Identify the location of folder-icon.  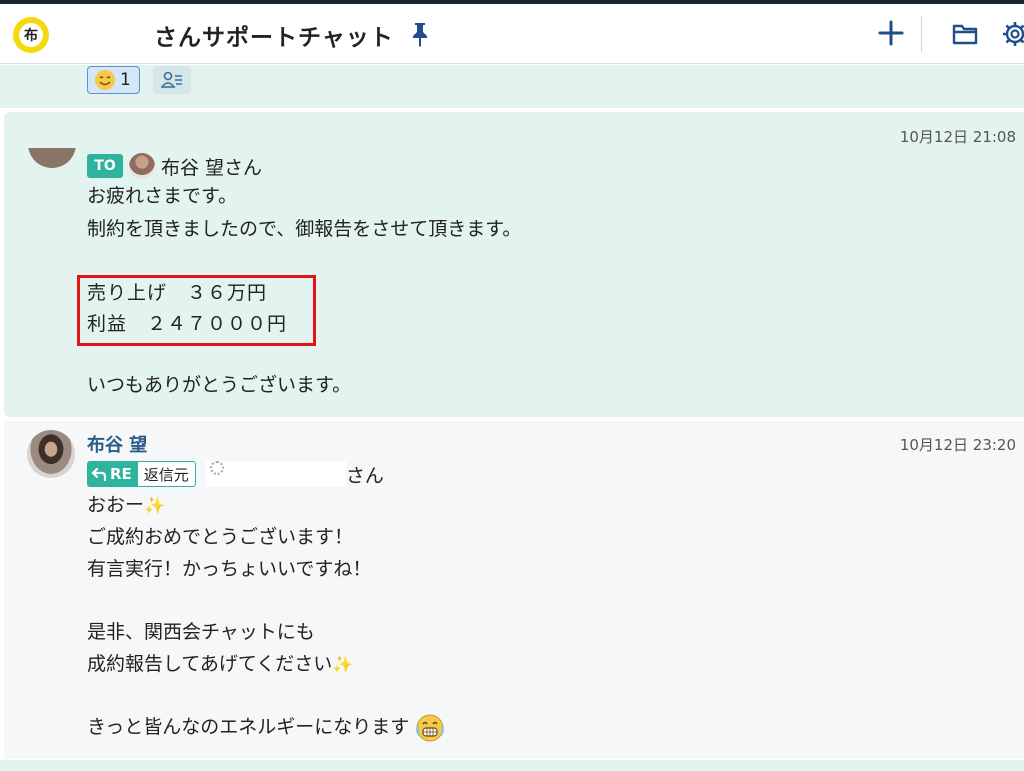
(965, 34).